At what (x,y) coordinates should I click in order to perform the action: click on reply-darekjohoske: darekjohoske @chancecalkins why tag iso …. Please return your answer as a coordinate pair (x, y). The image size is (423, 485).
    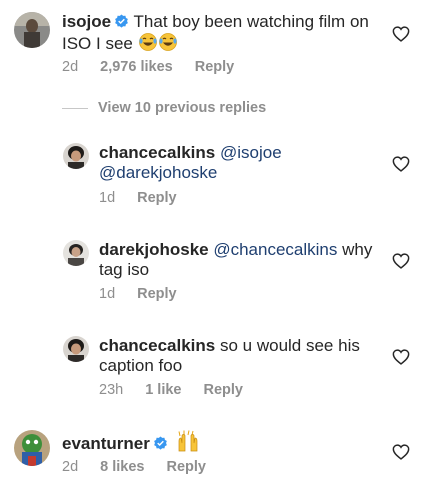
    Looking at the image, I should click on (211, 272).